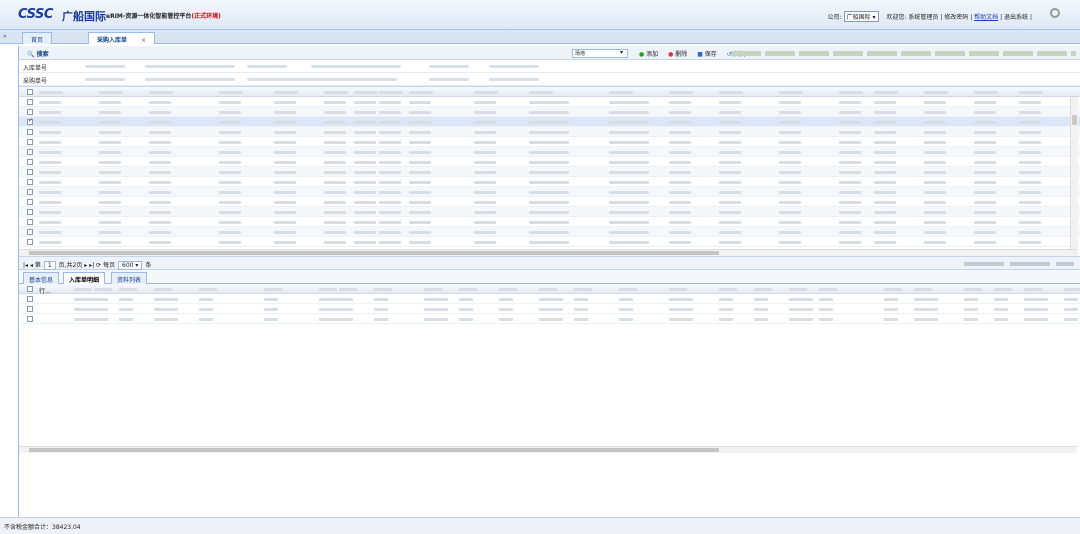  Describe the element at coordinates (143, 40) in the screenshot. I see `close-icon: ×` at that location.